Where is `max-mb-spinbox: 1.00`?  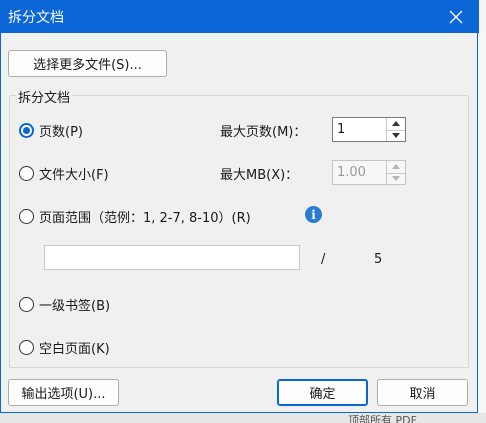 max-mb-spinbox: 1.00 is located at coordinates (369, 172).